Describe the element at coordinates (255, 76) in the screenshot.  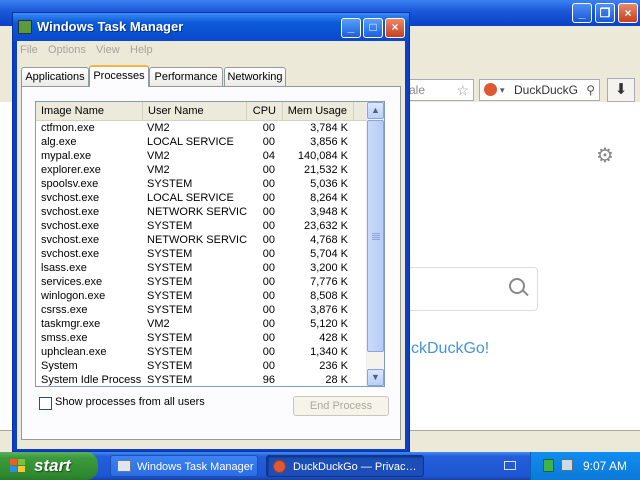
I see `tab-networking: Networking` at that location.